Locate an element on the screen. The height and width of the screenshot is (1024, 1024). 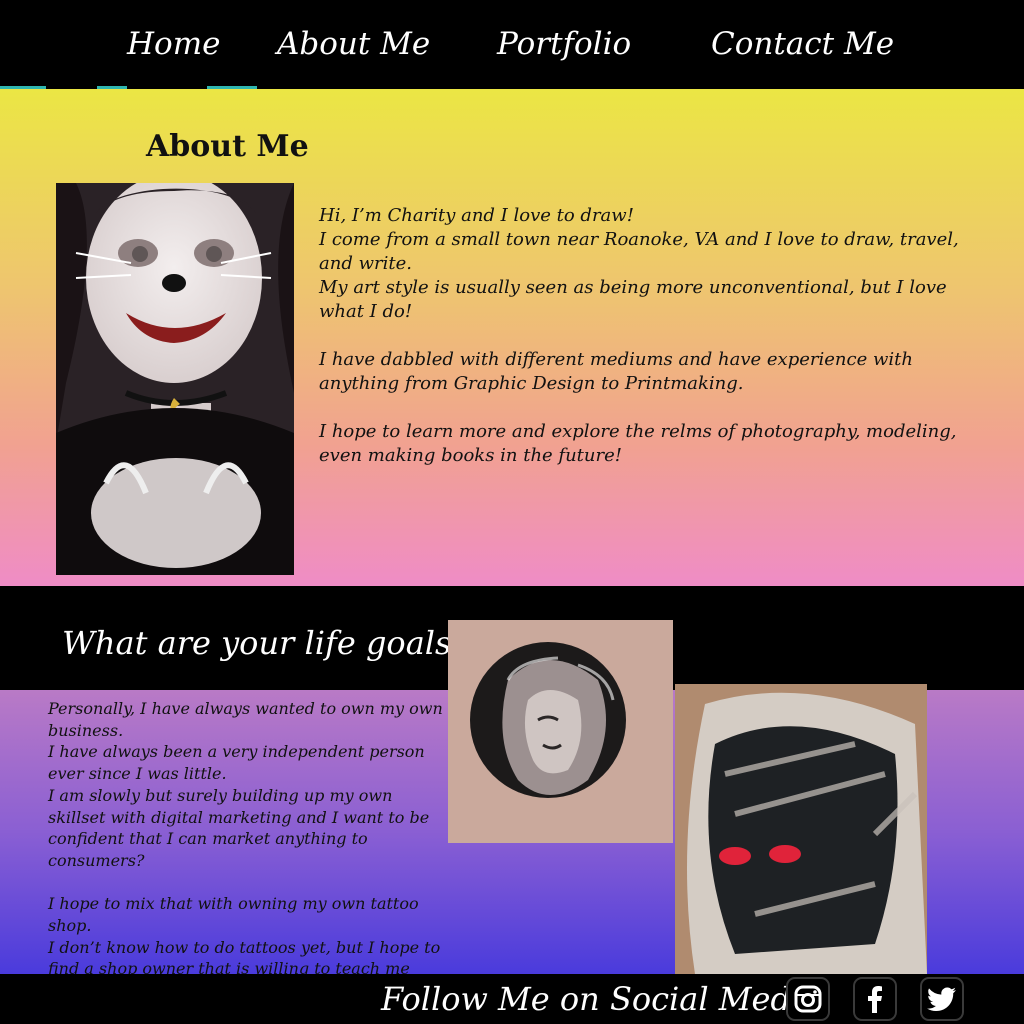
nav-about-me-link: About Me is located at coordinates (353, 44).